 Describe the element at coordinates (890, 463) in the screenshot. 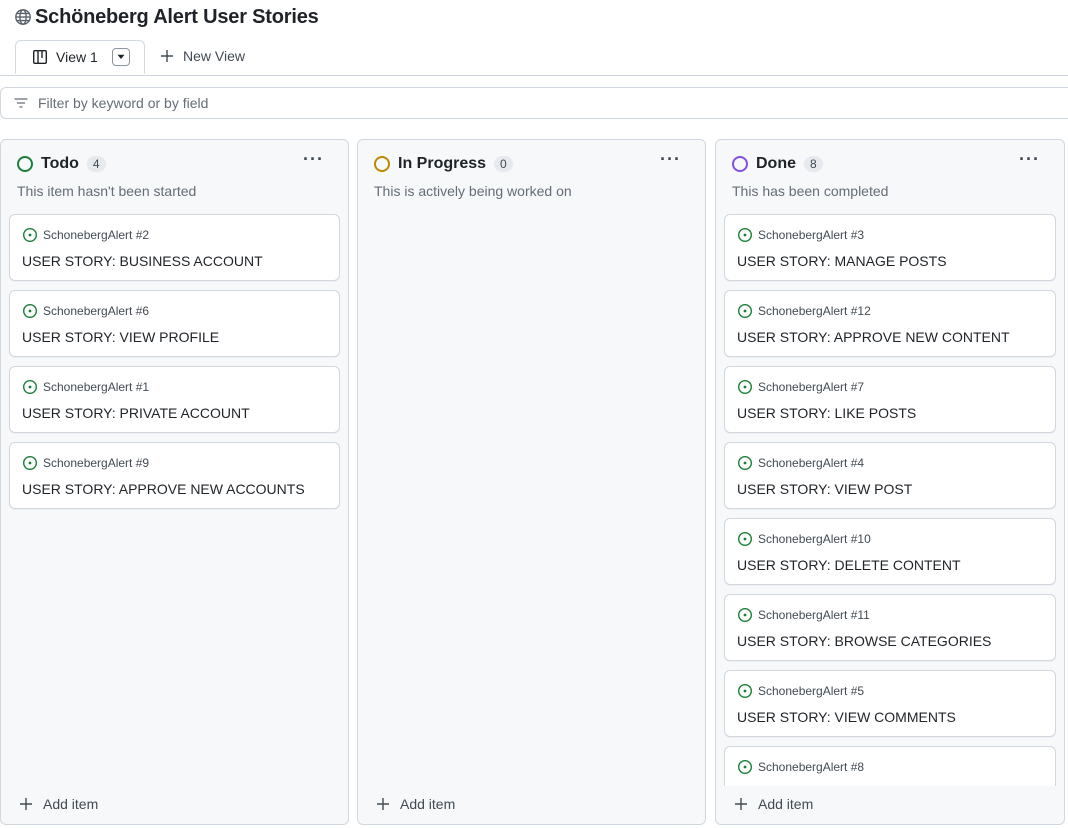

I see `issue-reference: SchonebergAlert #4` at that location.